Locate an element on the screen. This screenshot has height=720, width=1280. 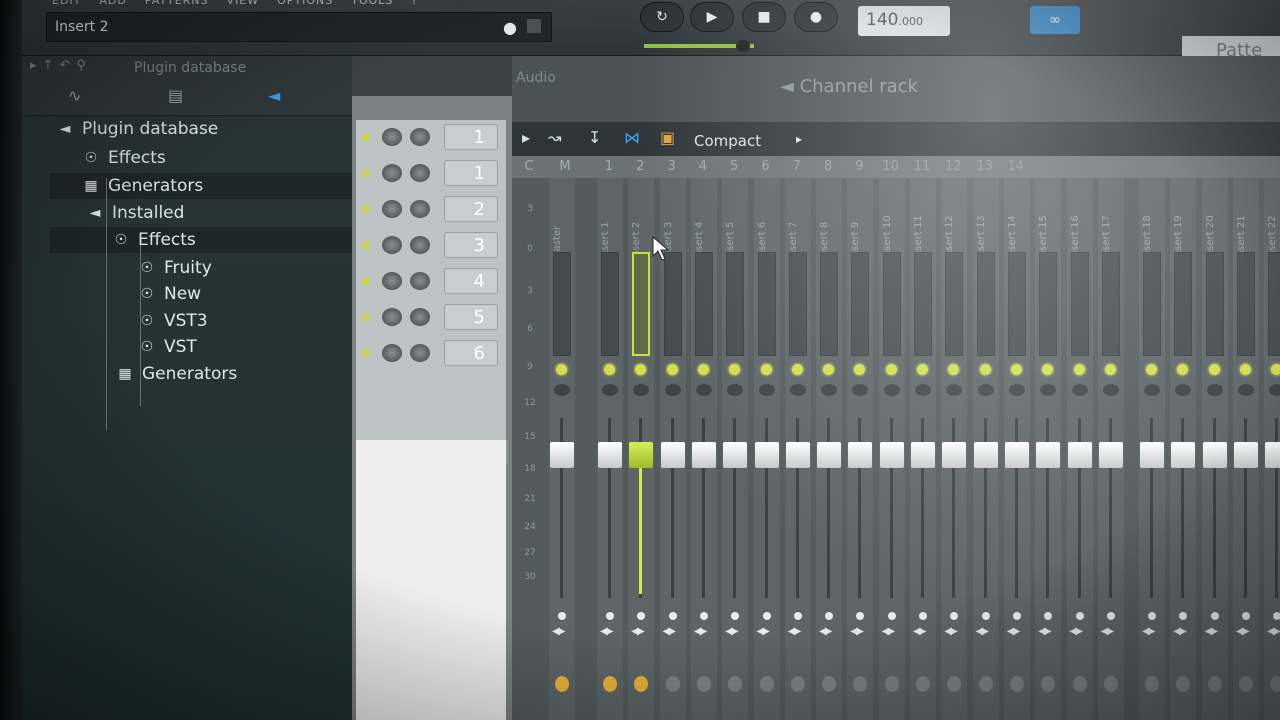
song-mode-button: ↻ is located at coordinates (662, 17).